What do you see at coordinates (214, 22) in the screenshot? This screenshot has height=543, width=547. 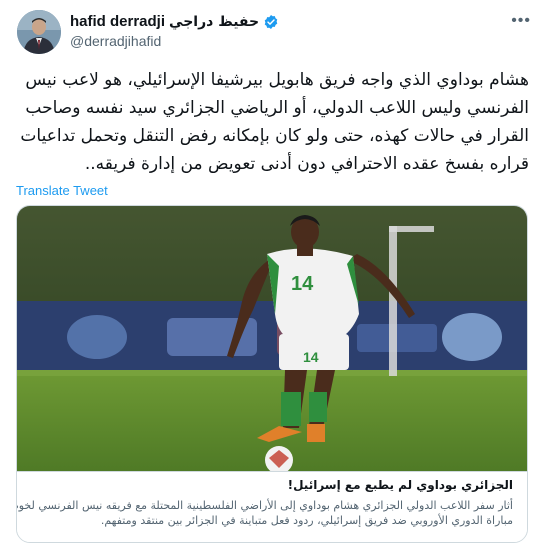 I see `author-name-ar: حفيظ دراجي` at bounding box center [214, 22].